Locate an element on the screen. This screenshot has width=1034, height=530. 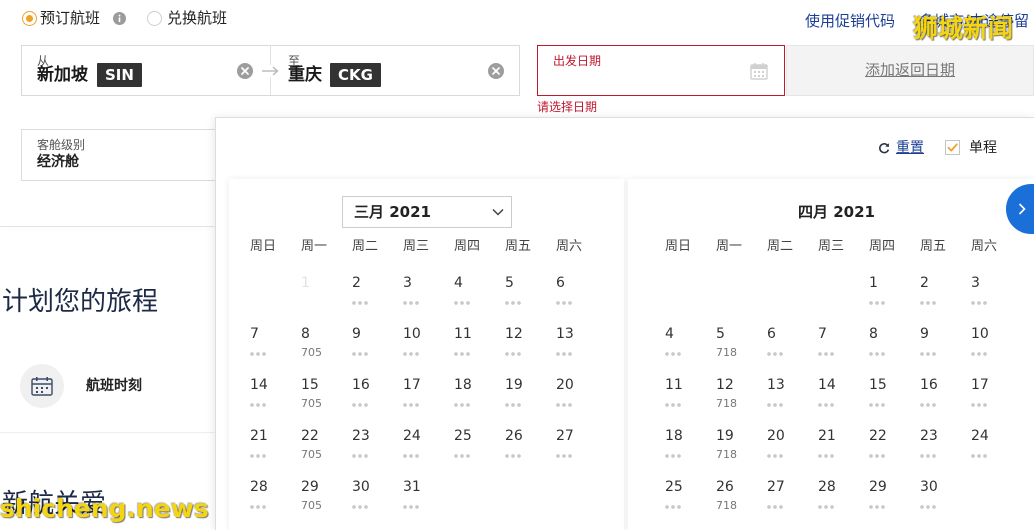
calendar-day: 1 is located at coordinates (894, 299).